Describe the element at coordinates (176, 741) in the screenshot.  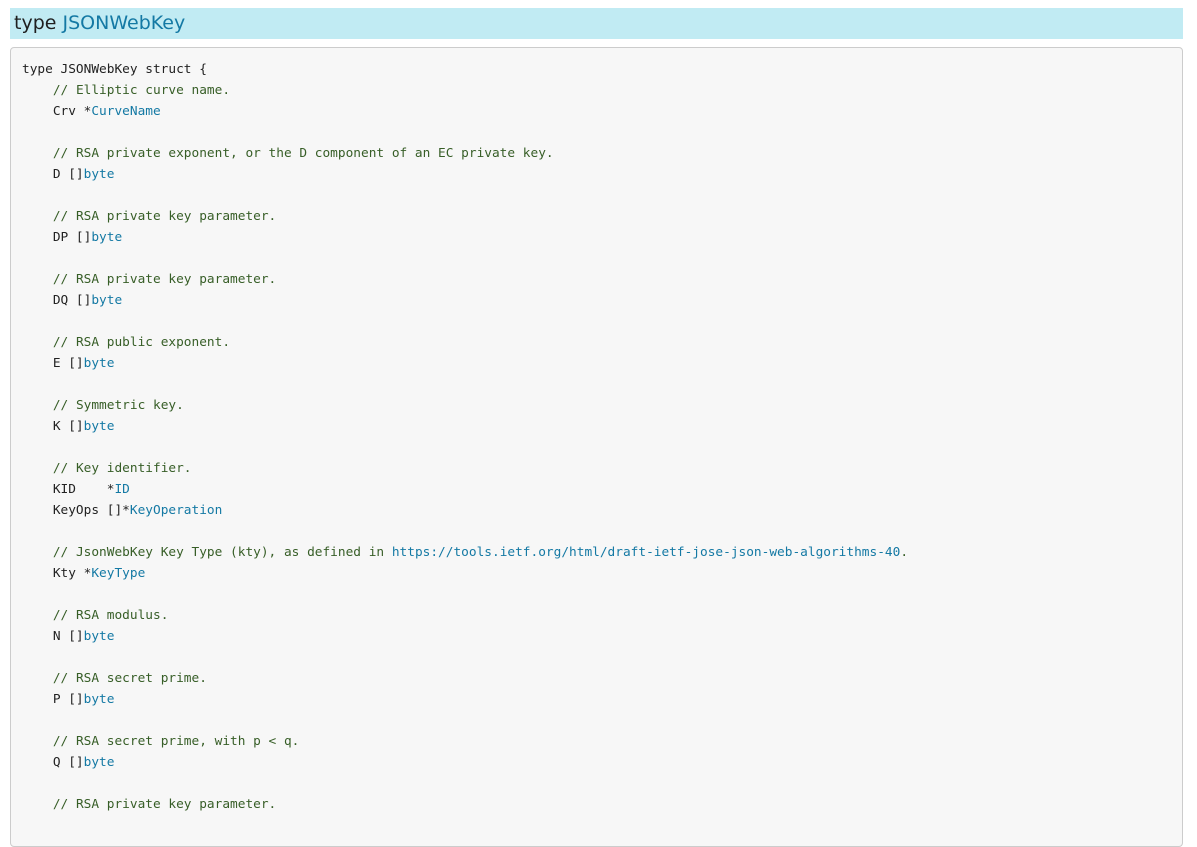
I see `code-comment: // RSA secret prime, with p < q.` at that location.